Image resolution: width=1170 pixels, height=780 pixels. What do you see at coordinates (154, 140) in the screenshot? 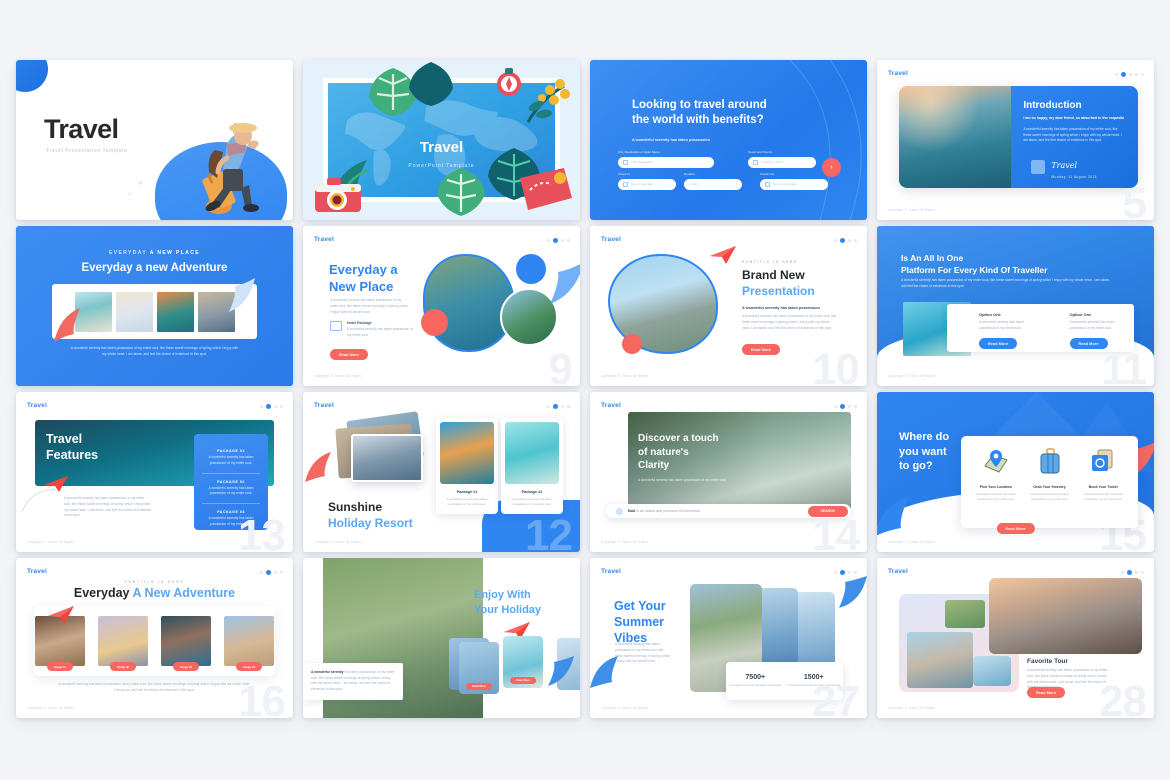
I see `slide-thumbnail-cover-hero: Travel Travel Presentation Template + +` at bounding box center [154, 140].